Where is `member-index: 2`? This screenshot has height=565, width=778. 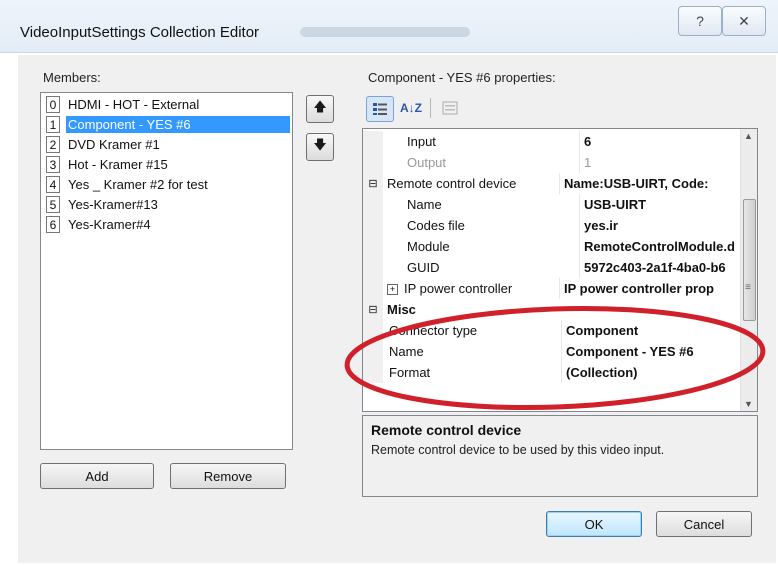 member-index: 2 is located at coordinates (53, 144).